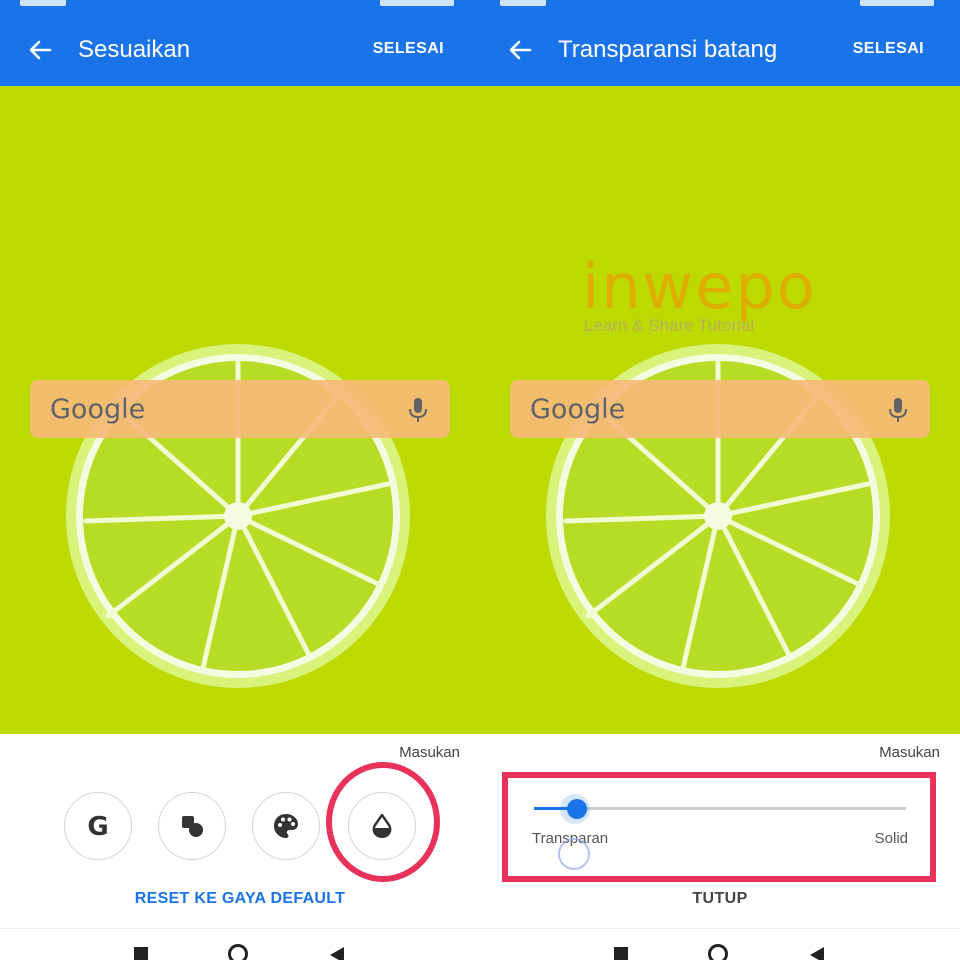 The height and width of the screenshot is (960, 960). What do you see at coordinates (240, 899) in the screenshot?
I see `reset-default-button: RESET KE GAYA DEFAULT` at bounding box center [240, 899].